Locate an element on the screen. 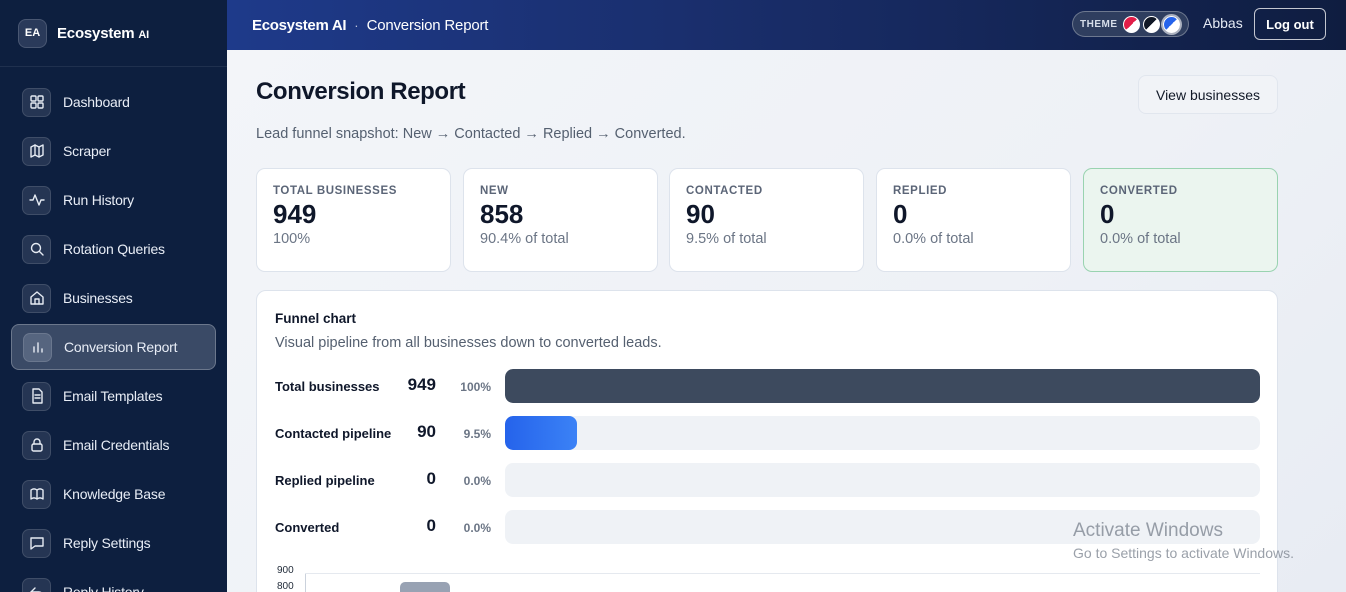 Image resolution: width=1346 pixels, height=592 pixels. breadcrumb-app: Ecosystem AI is located at coordinates (299, 25).